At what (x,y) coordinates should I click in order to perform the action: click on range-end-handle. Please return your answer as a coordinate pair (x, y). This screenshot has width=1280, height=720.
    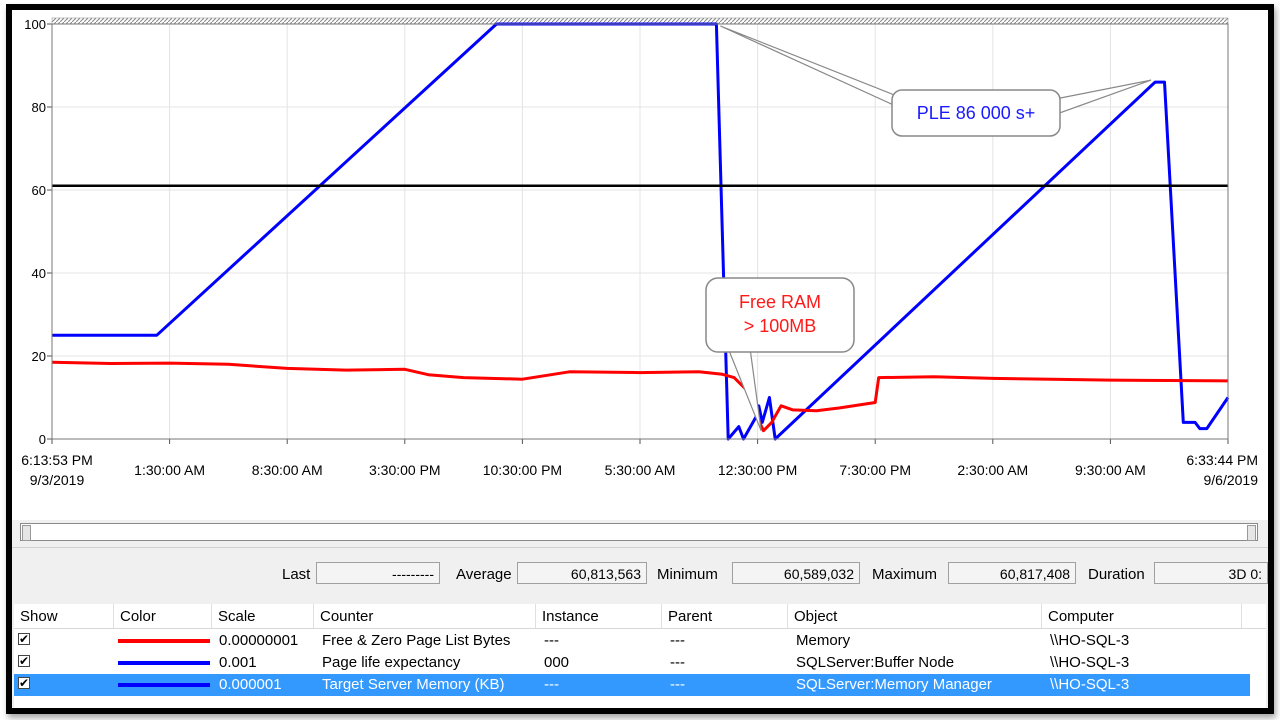
    Looking at the image, I should click on (1251, 533).